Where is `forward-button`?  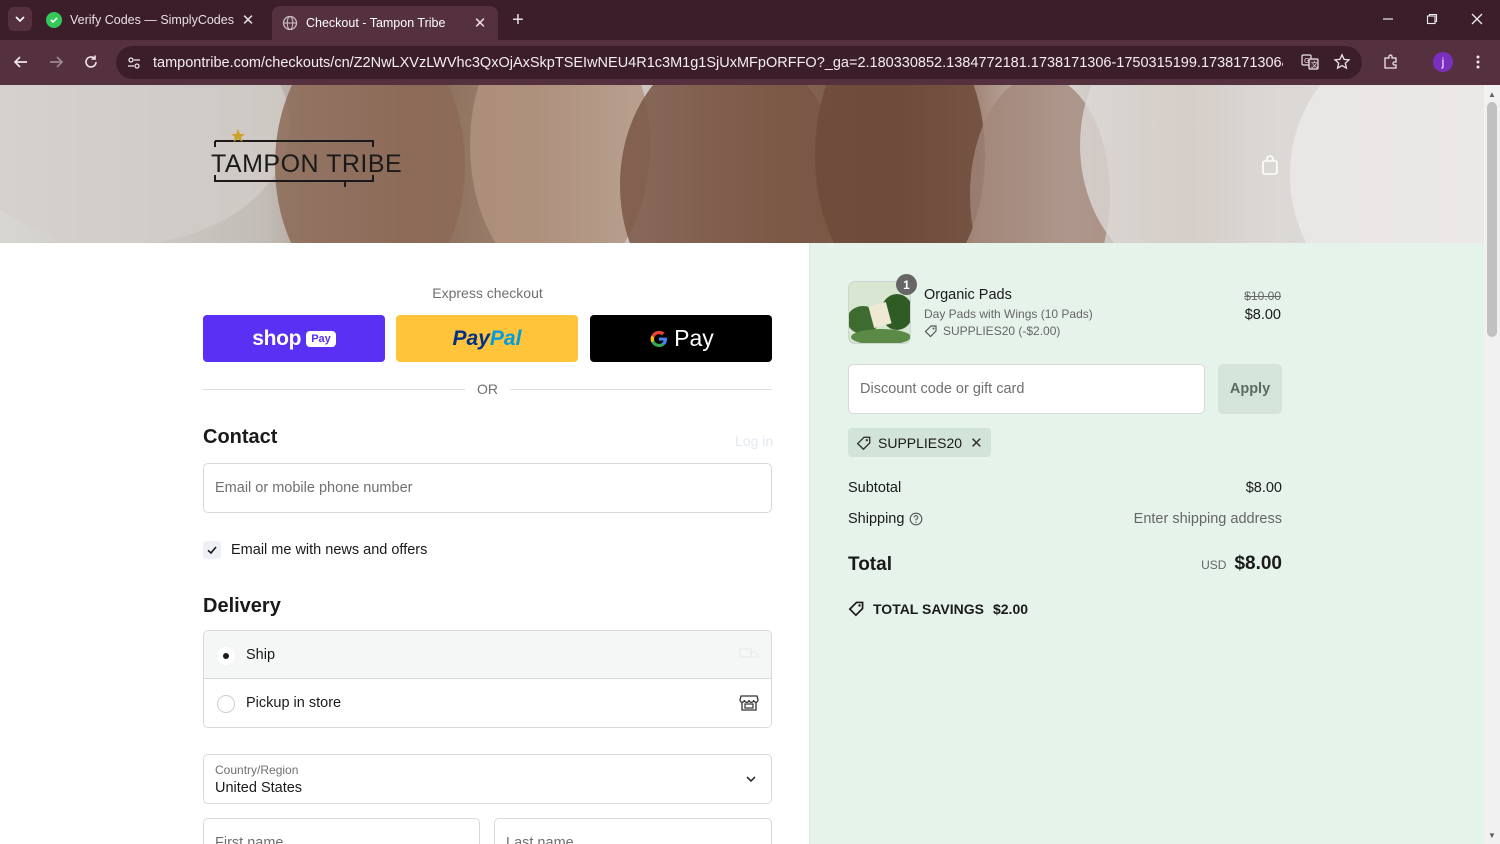 forward-button is located at coordinates (56, 62).